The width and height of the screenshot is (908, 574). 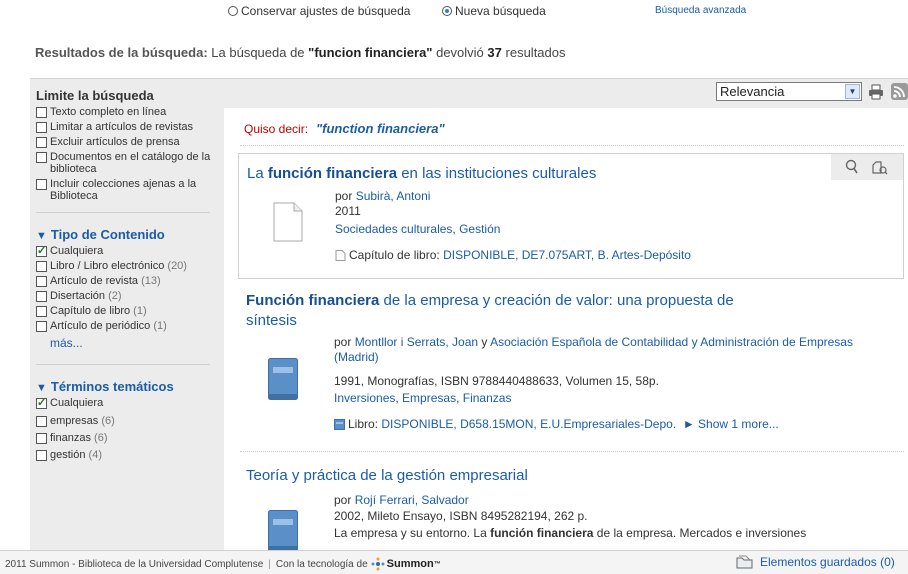 What do you see at coordinates (127, 251) in the screenshot?
I see `content-type-any: Cualquiera` at bounding box center [127, 251].